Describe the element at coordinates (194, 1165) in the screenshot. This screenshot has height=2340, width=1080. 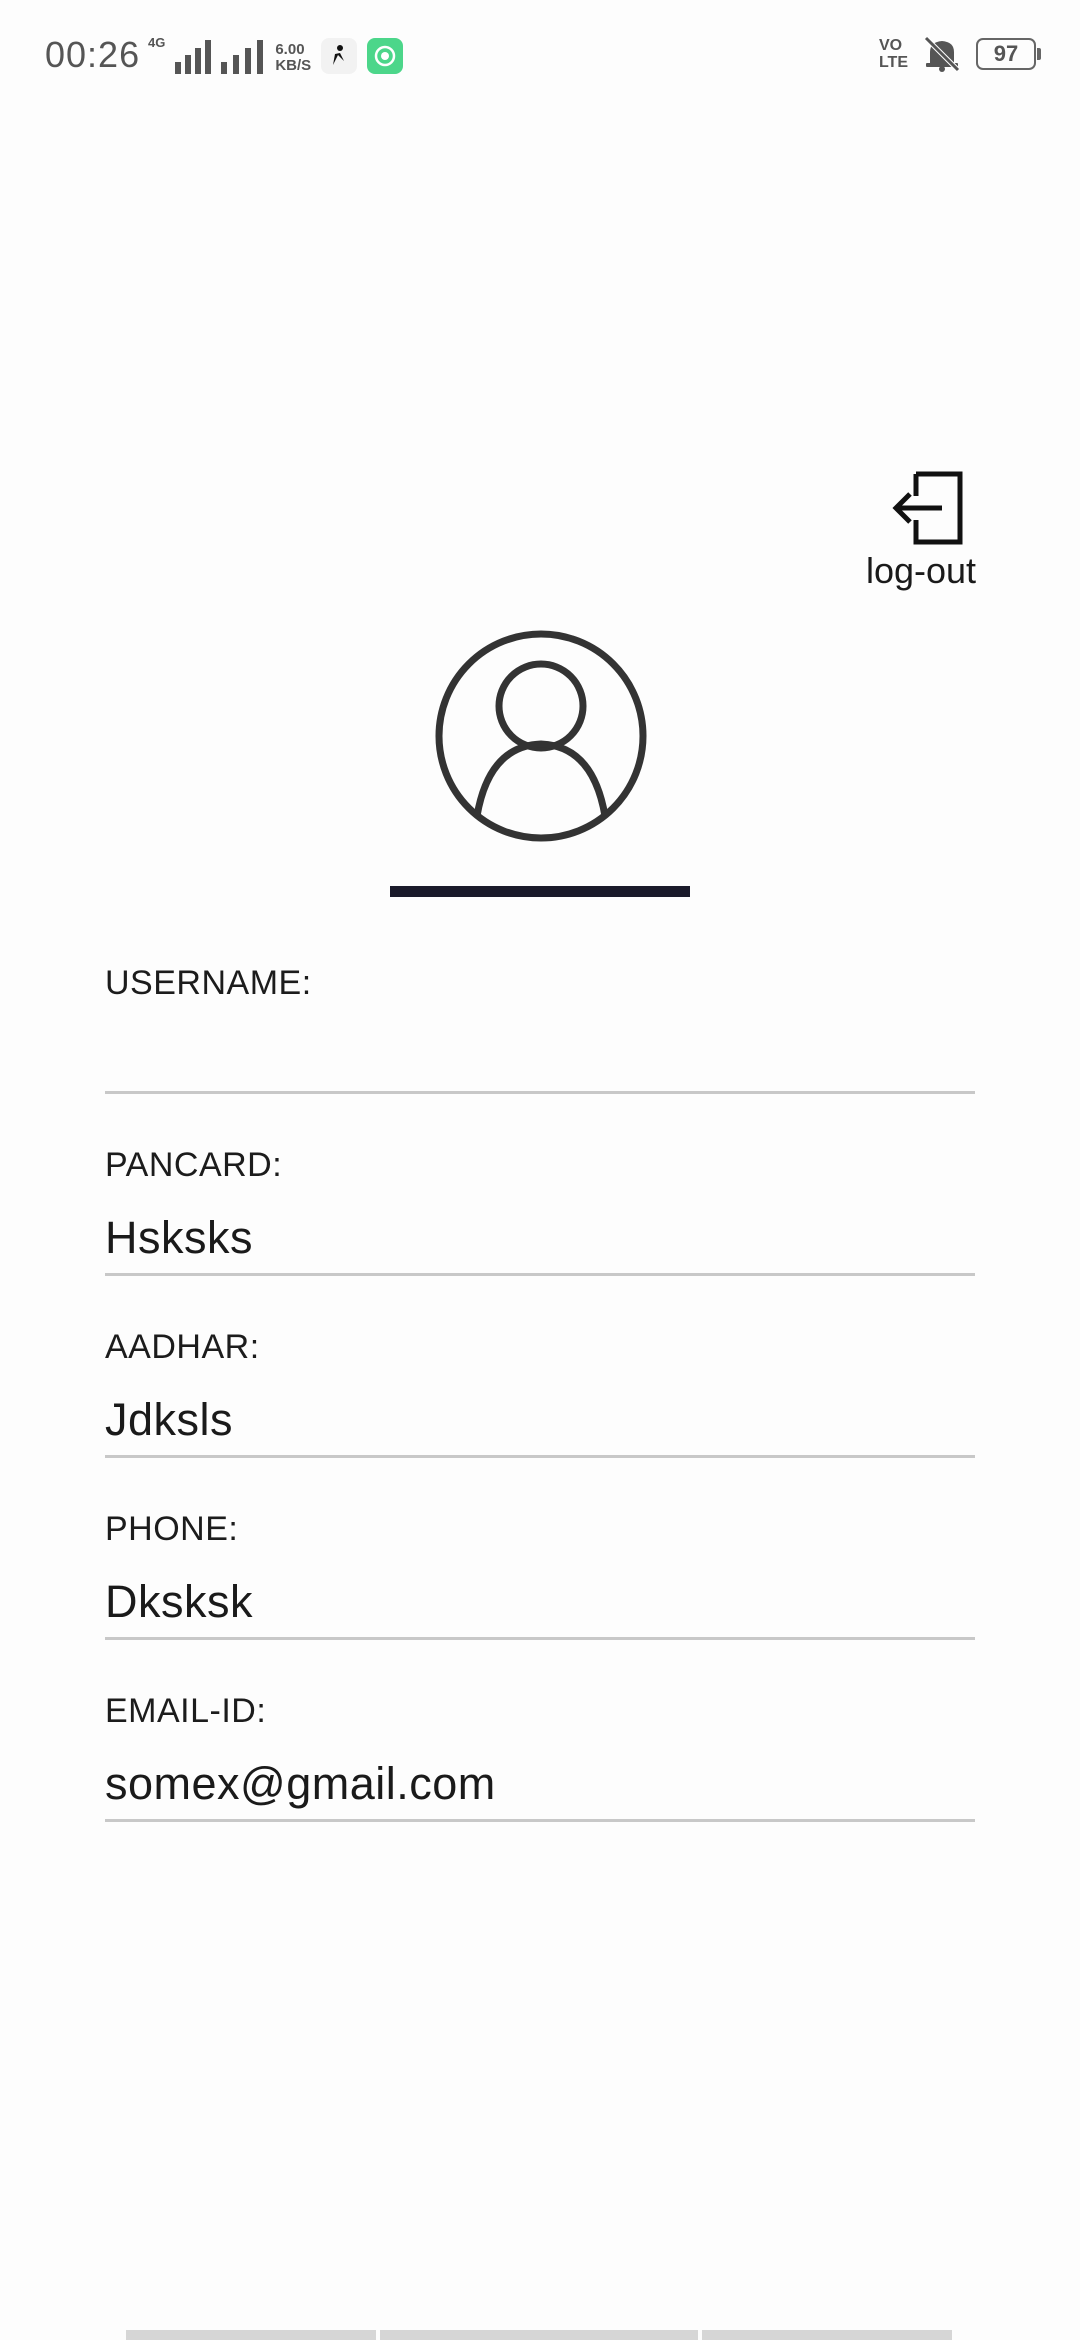
I see `pancard-label: PANCARD:` at that location.